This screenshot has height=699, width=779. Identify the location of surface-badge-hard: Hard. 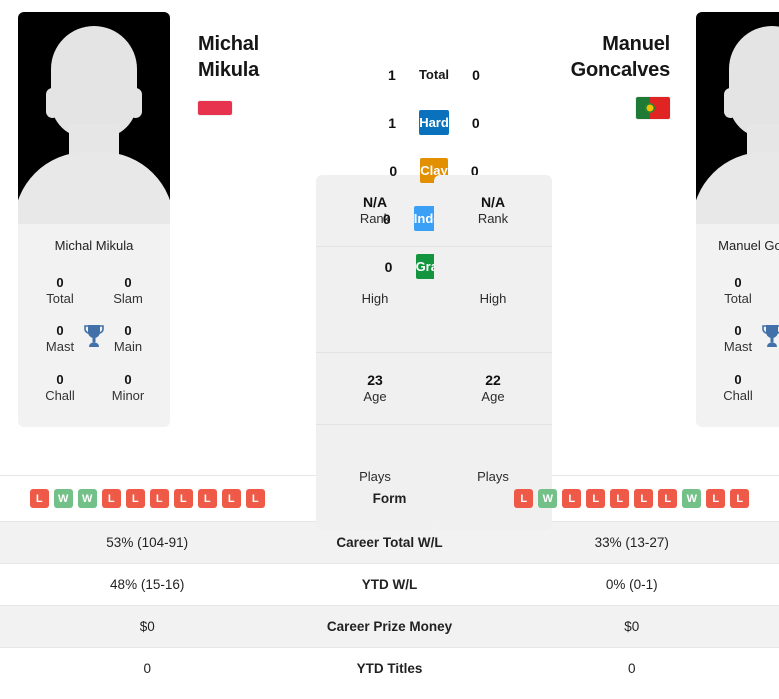
(434, 122).